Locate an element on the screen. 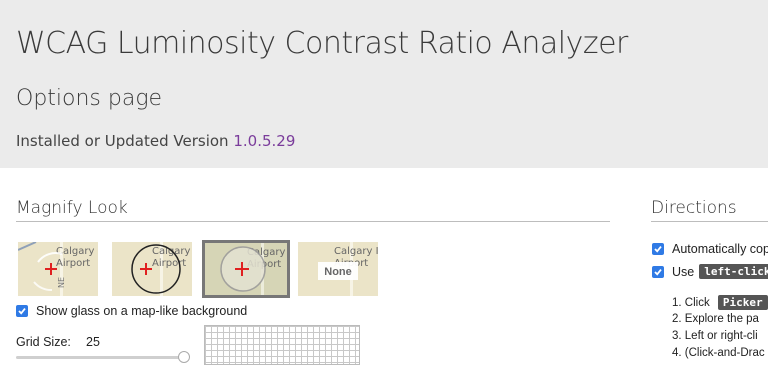 This screenshot has height=365, width=768. version-prefix: Installed or Updated Version is located at coordinates (122, 141).